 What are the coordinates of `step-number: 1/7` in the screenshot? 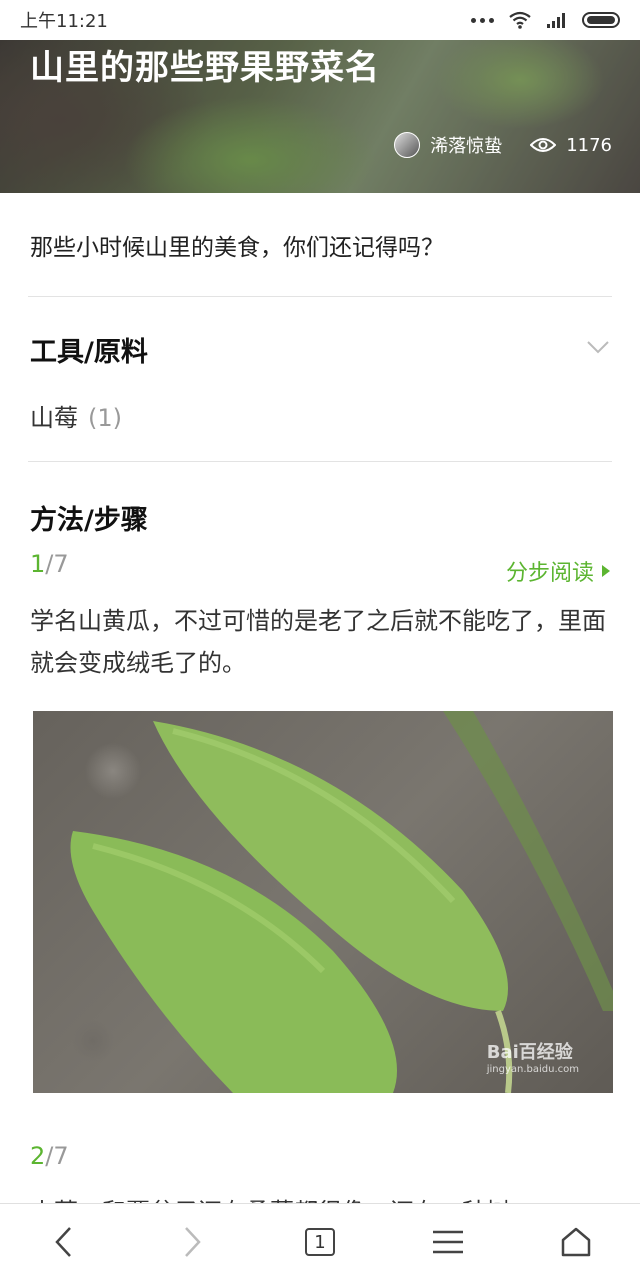 It's located at (49, 564).